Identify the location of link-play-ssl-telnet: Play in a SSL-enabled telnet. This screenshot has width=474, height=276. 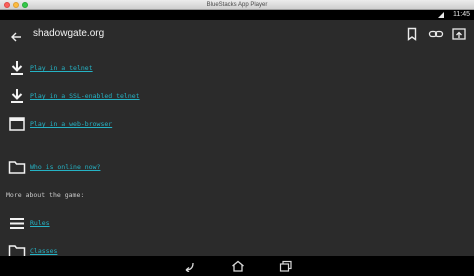
(85, 96).